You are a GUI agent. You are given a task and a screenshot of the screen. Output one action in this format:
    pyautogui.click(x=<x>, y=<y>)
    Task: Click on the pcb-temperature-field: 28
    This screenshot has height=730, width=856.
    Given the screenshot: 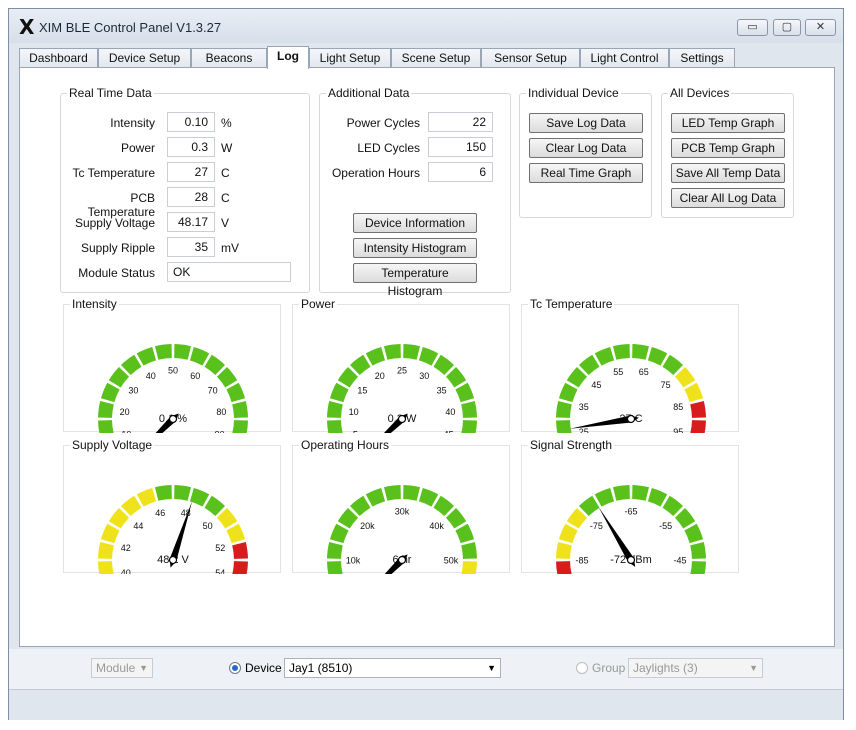 What is the action you would take?
    pyautogui.click(x=191, y=197)
    